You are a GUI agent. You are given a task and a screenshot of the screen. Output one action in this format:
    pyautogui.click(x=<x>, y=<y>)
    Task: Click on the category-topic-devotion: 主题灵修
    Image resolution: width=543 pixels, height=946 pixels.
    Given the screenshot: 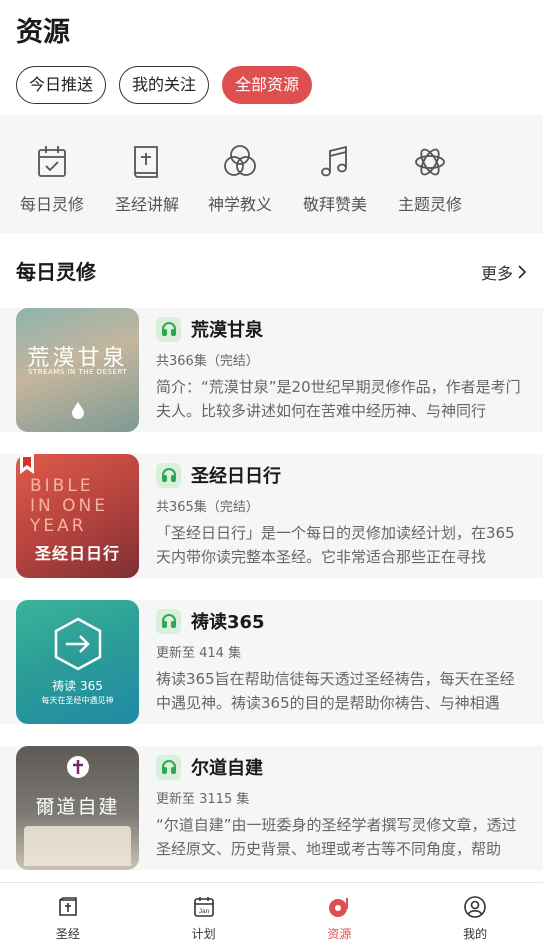 What is the action you would take?
    pyautogui.click(x=430, y=179)
    